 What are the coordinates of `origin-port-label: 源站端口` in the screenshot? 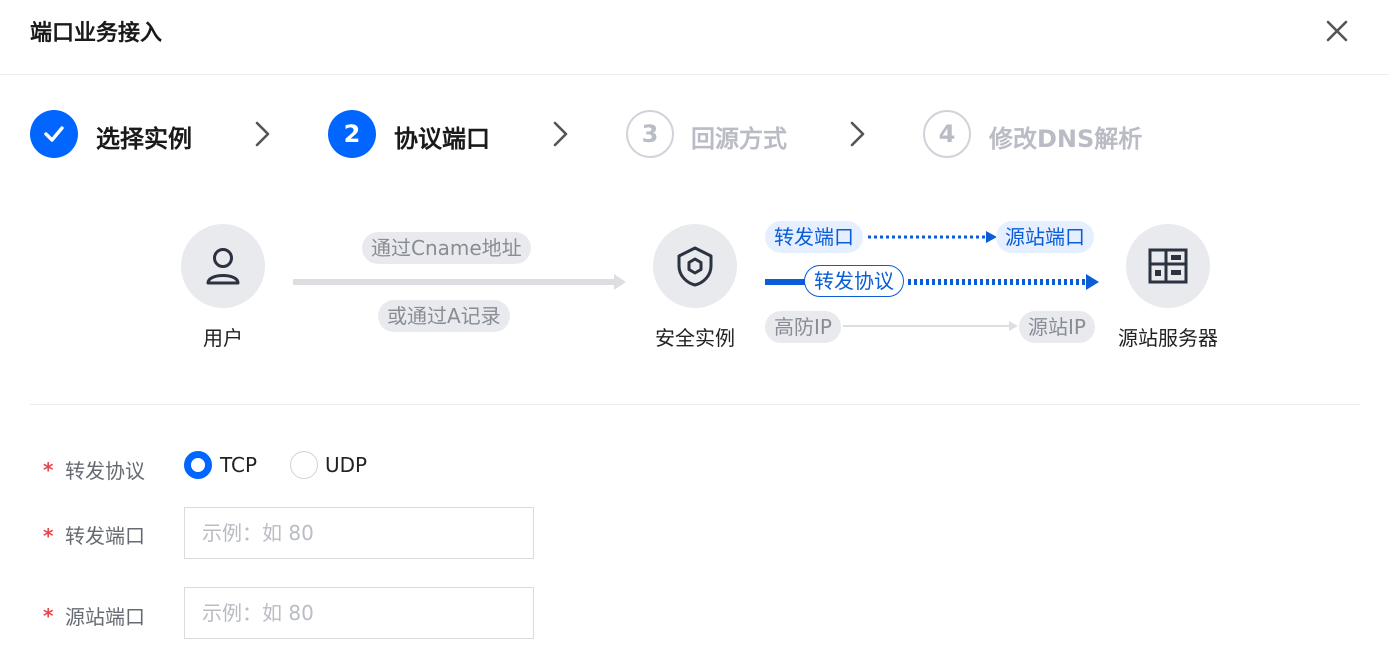 It's located at (105, 617).